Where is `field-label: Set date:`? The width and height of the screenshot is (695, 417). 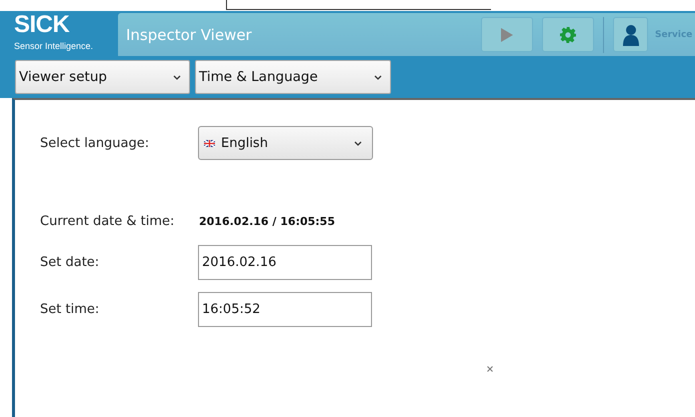 field-label: Set date: is located at coordinates (70, 262).